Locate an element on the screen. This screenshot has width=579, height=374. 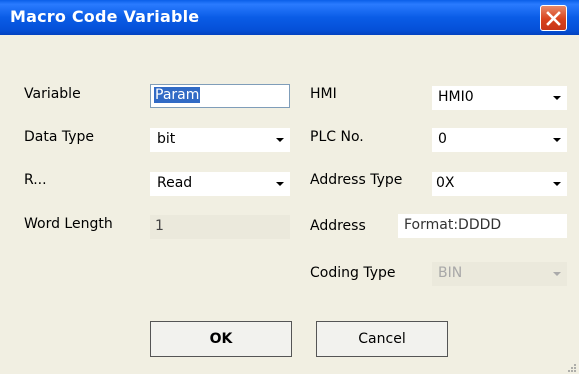
window-title: Macro Code Variable is located at coordinates (105, 16).